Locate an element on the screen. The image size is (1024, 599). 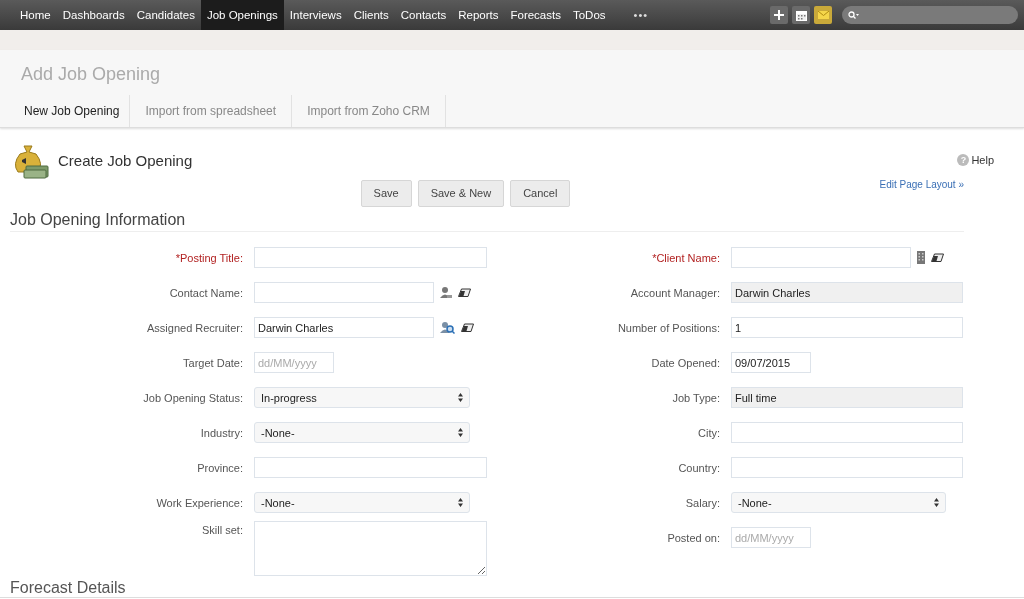
field-label: Account Manager: is located at coordinates (675, 292).